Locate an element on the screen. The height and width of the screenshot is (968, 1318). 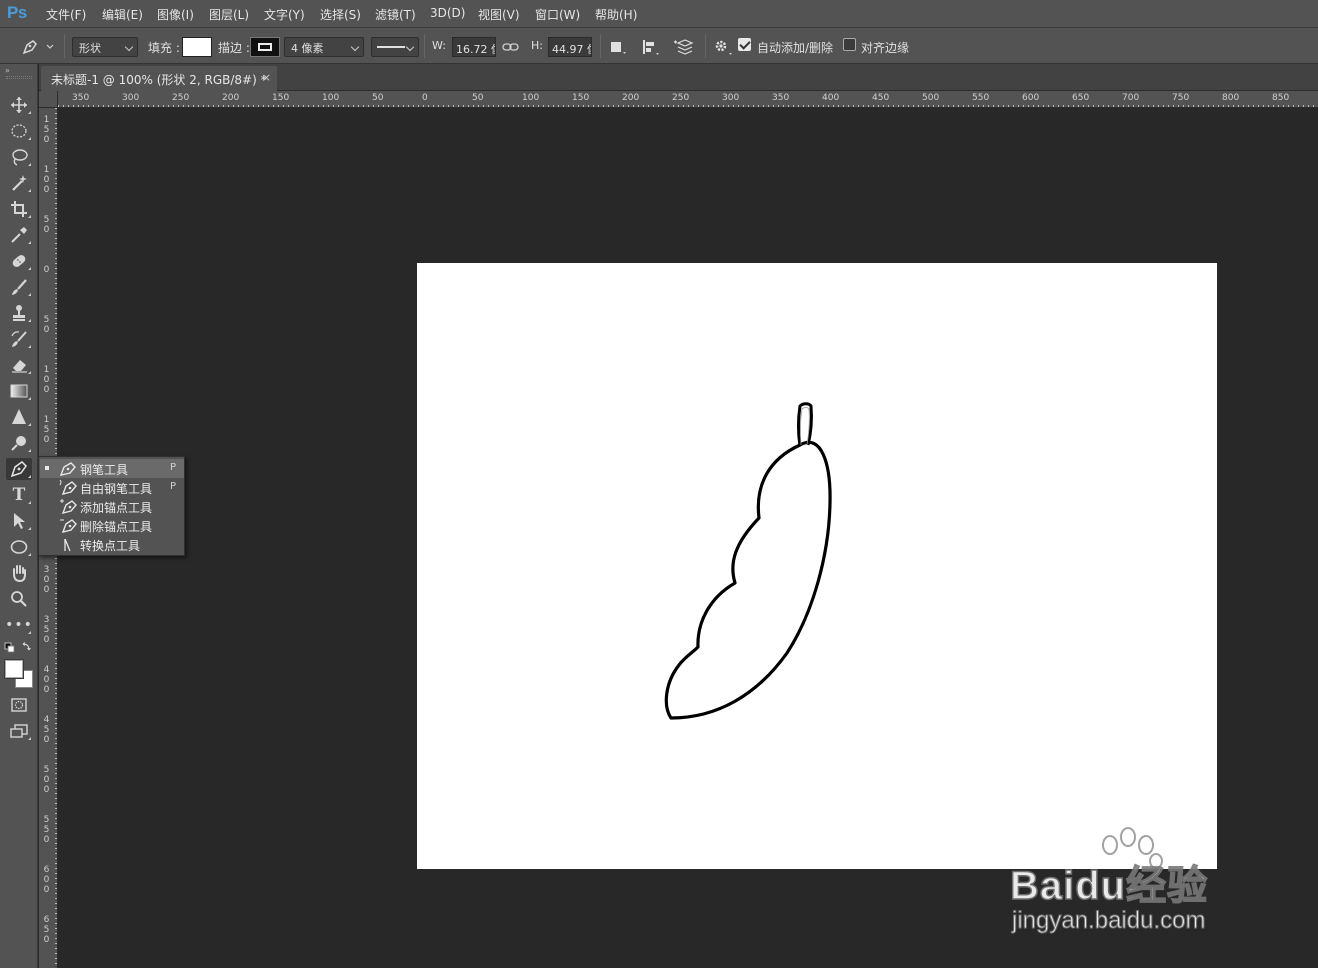
app-logo: Ps is located at coordinates (17, 12).